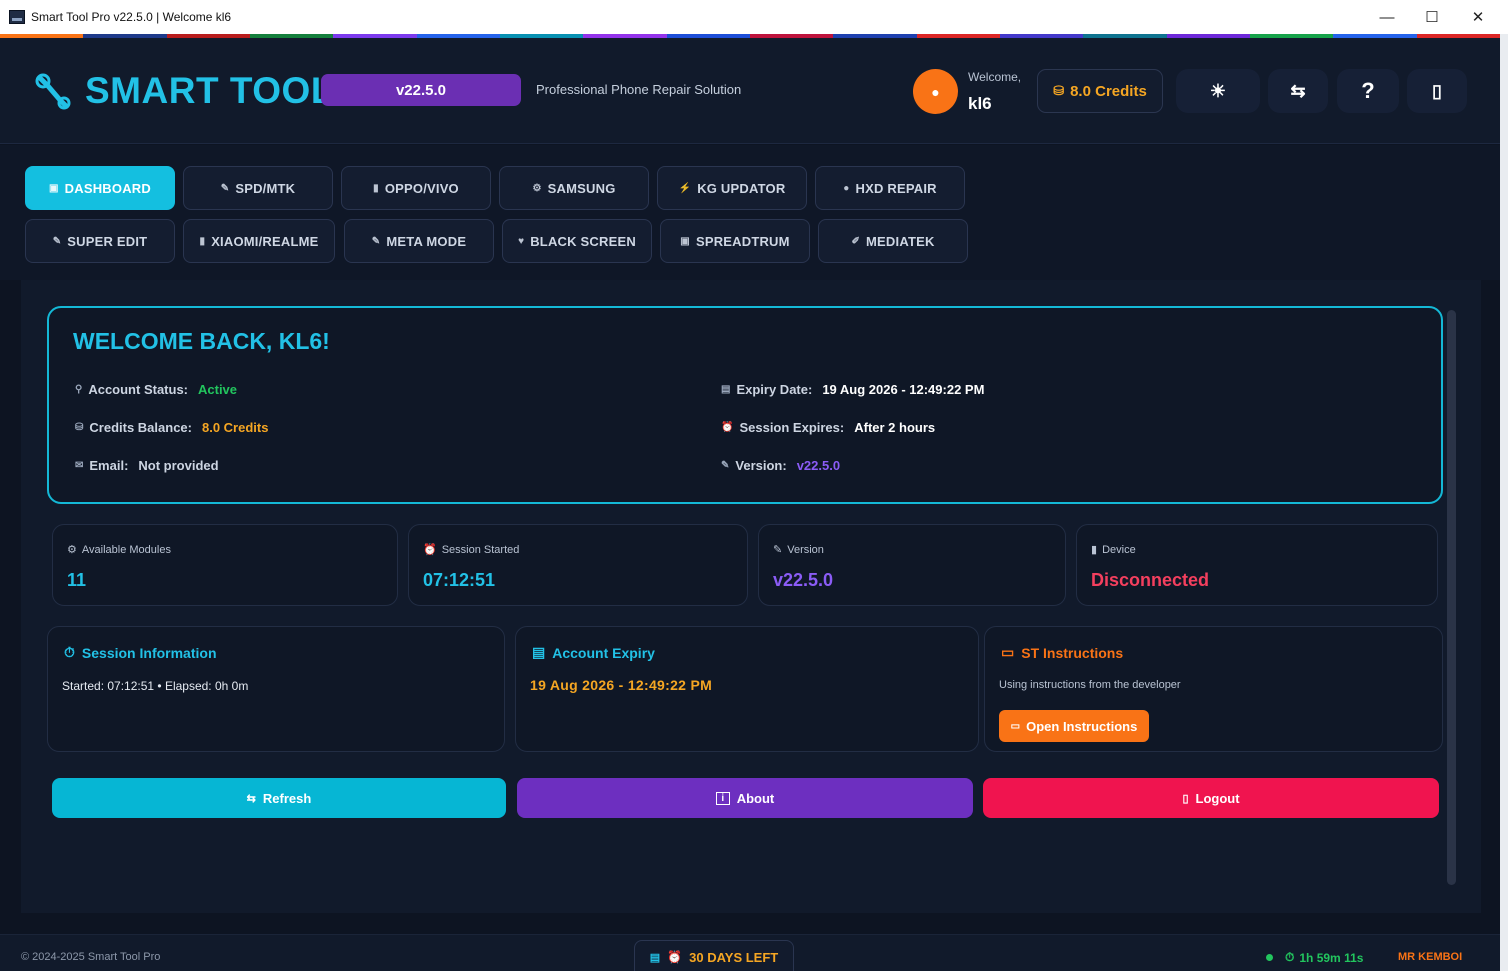  I want to click on book-icon: ▭, so click(1008, 652).